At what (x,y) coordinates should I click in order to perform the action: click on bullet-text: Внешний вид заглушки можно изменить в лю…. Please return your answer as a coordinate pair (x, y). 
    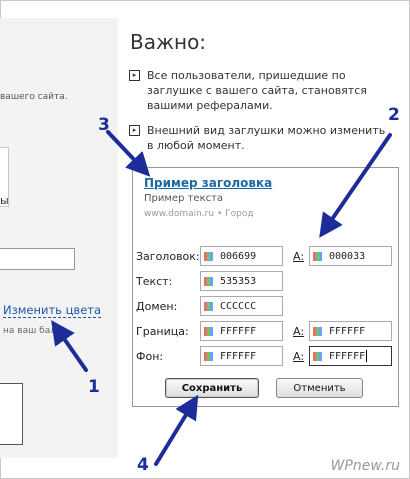
    Looking at the image, I should click on (266, 138).